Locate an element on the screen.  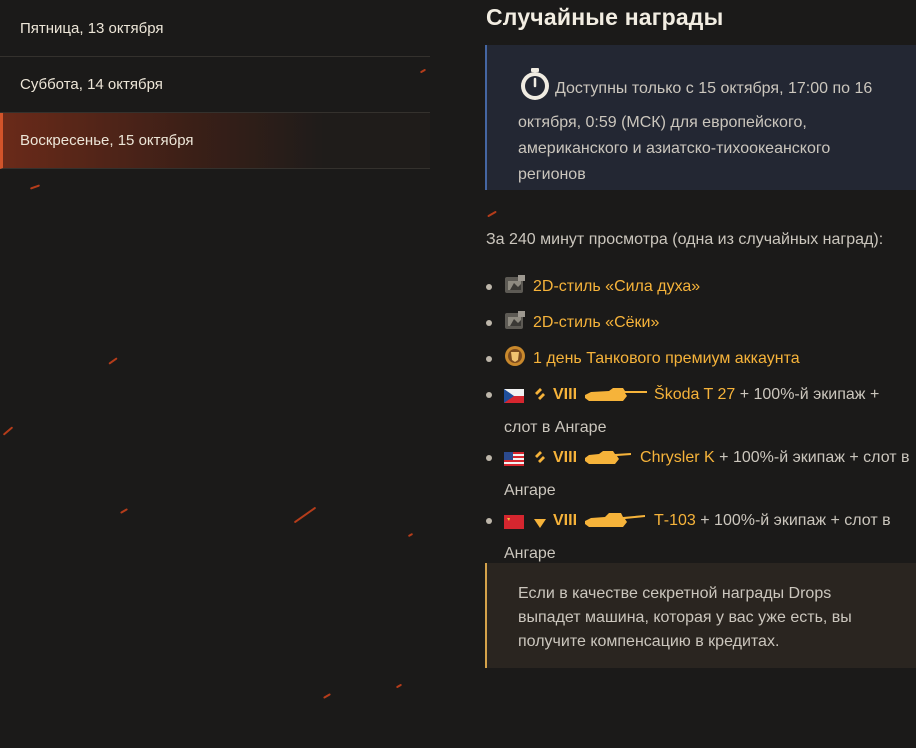
reward-link: 2D-стиль «Сёки» is located at coordinates (596, 322).